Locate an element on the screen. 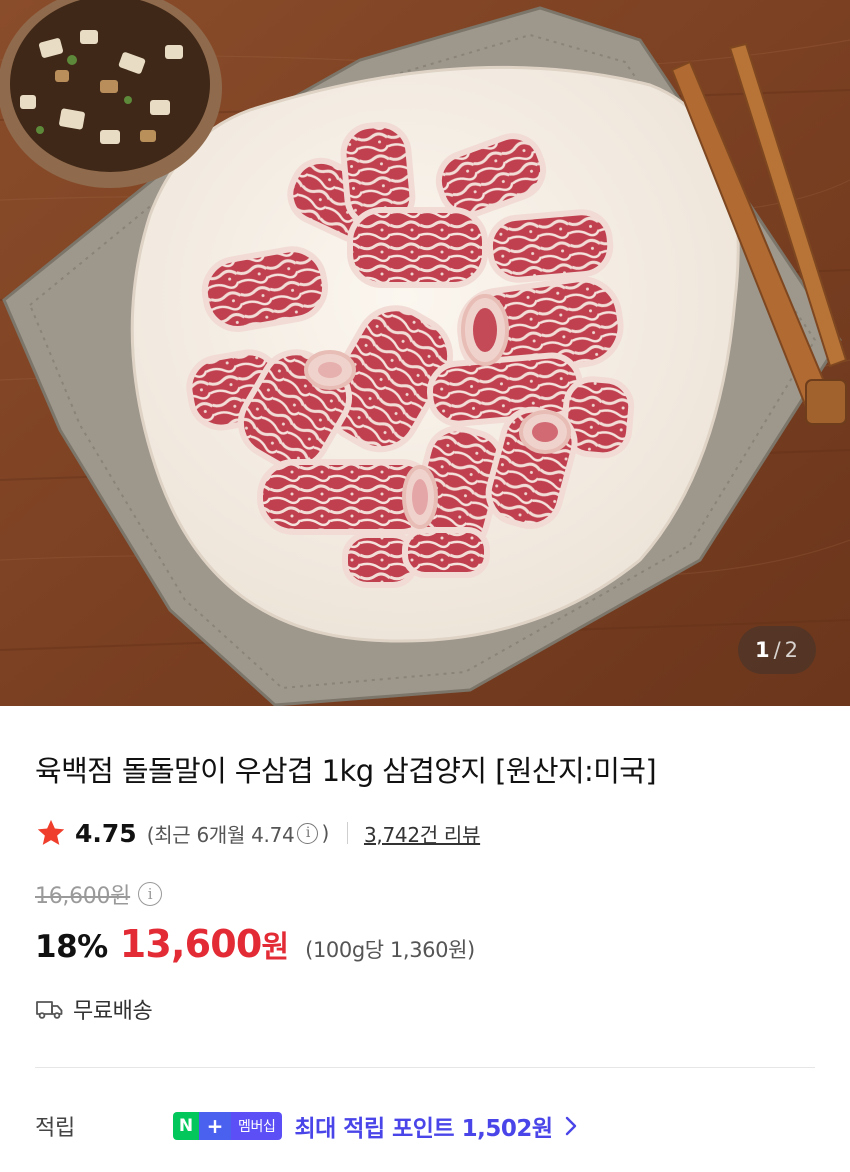 The height and width of the screenshot is (1172, 850). recent-rating-close: ) is located at coordinates (325, 833).